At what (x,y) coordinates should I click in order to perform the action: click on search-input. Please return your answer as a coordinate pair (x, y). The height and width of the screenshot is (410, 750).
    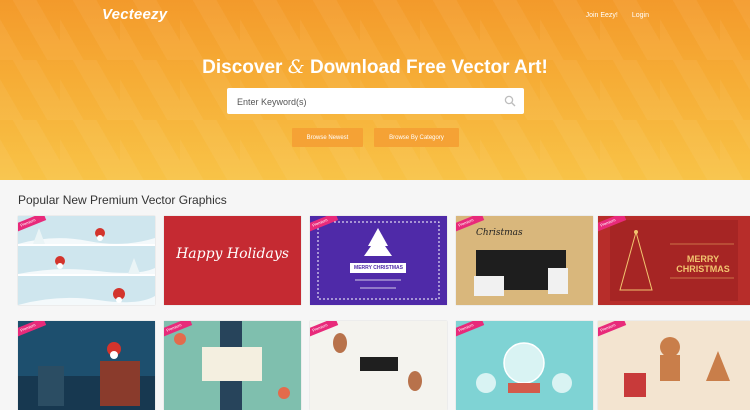
    Looking at the image, I should click on (367, 102).